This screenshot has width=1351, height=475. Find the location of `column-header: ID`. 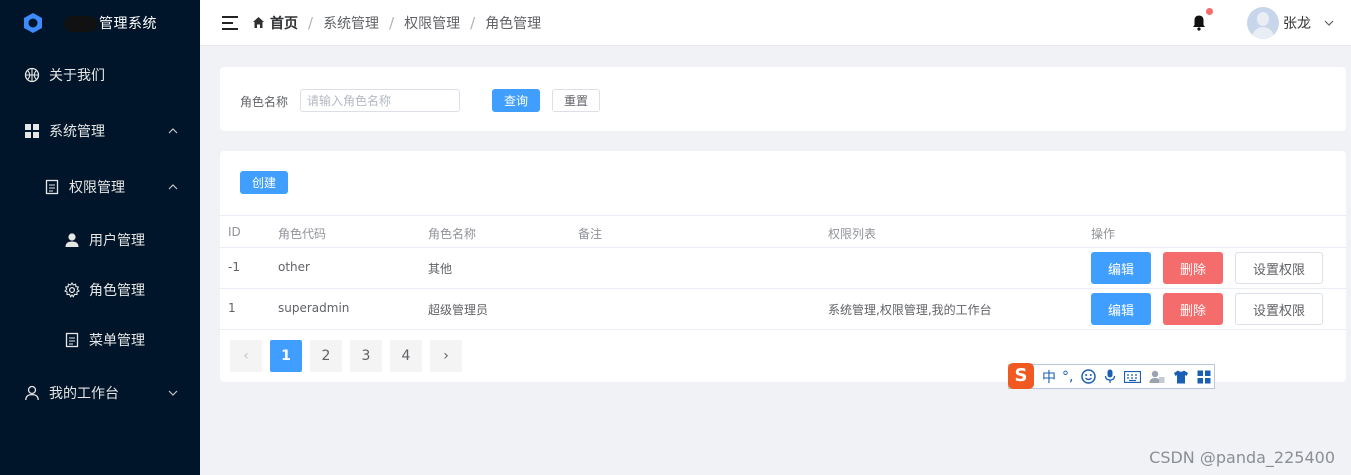

column-header: ID is located at coordinates (234, 232).